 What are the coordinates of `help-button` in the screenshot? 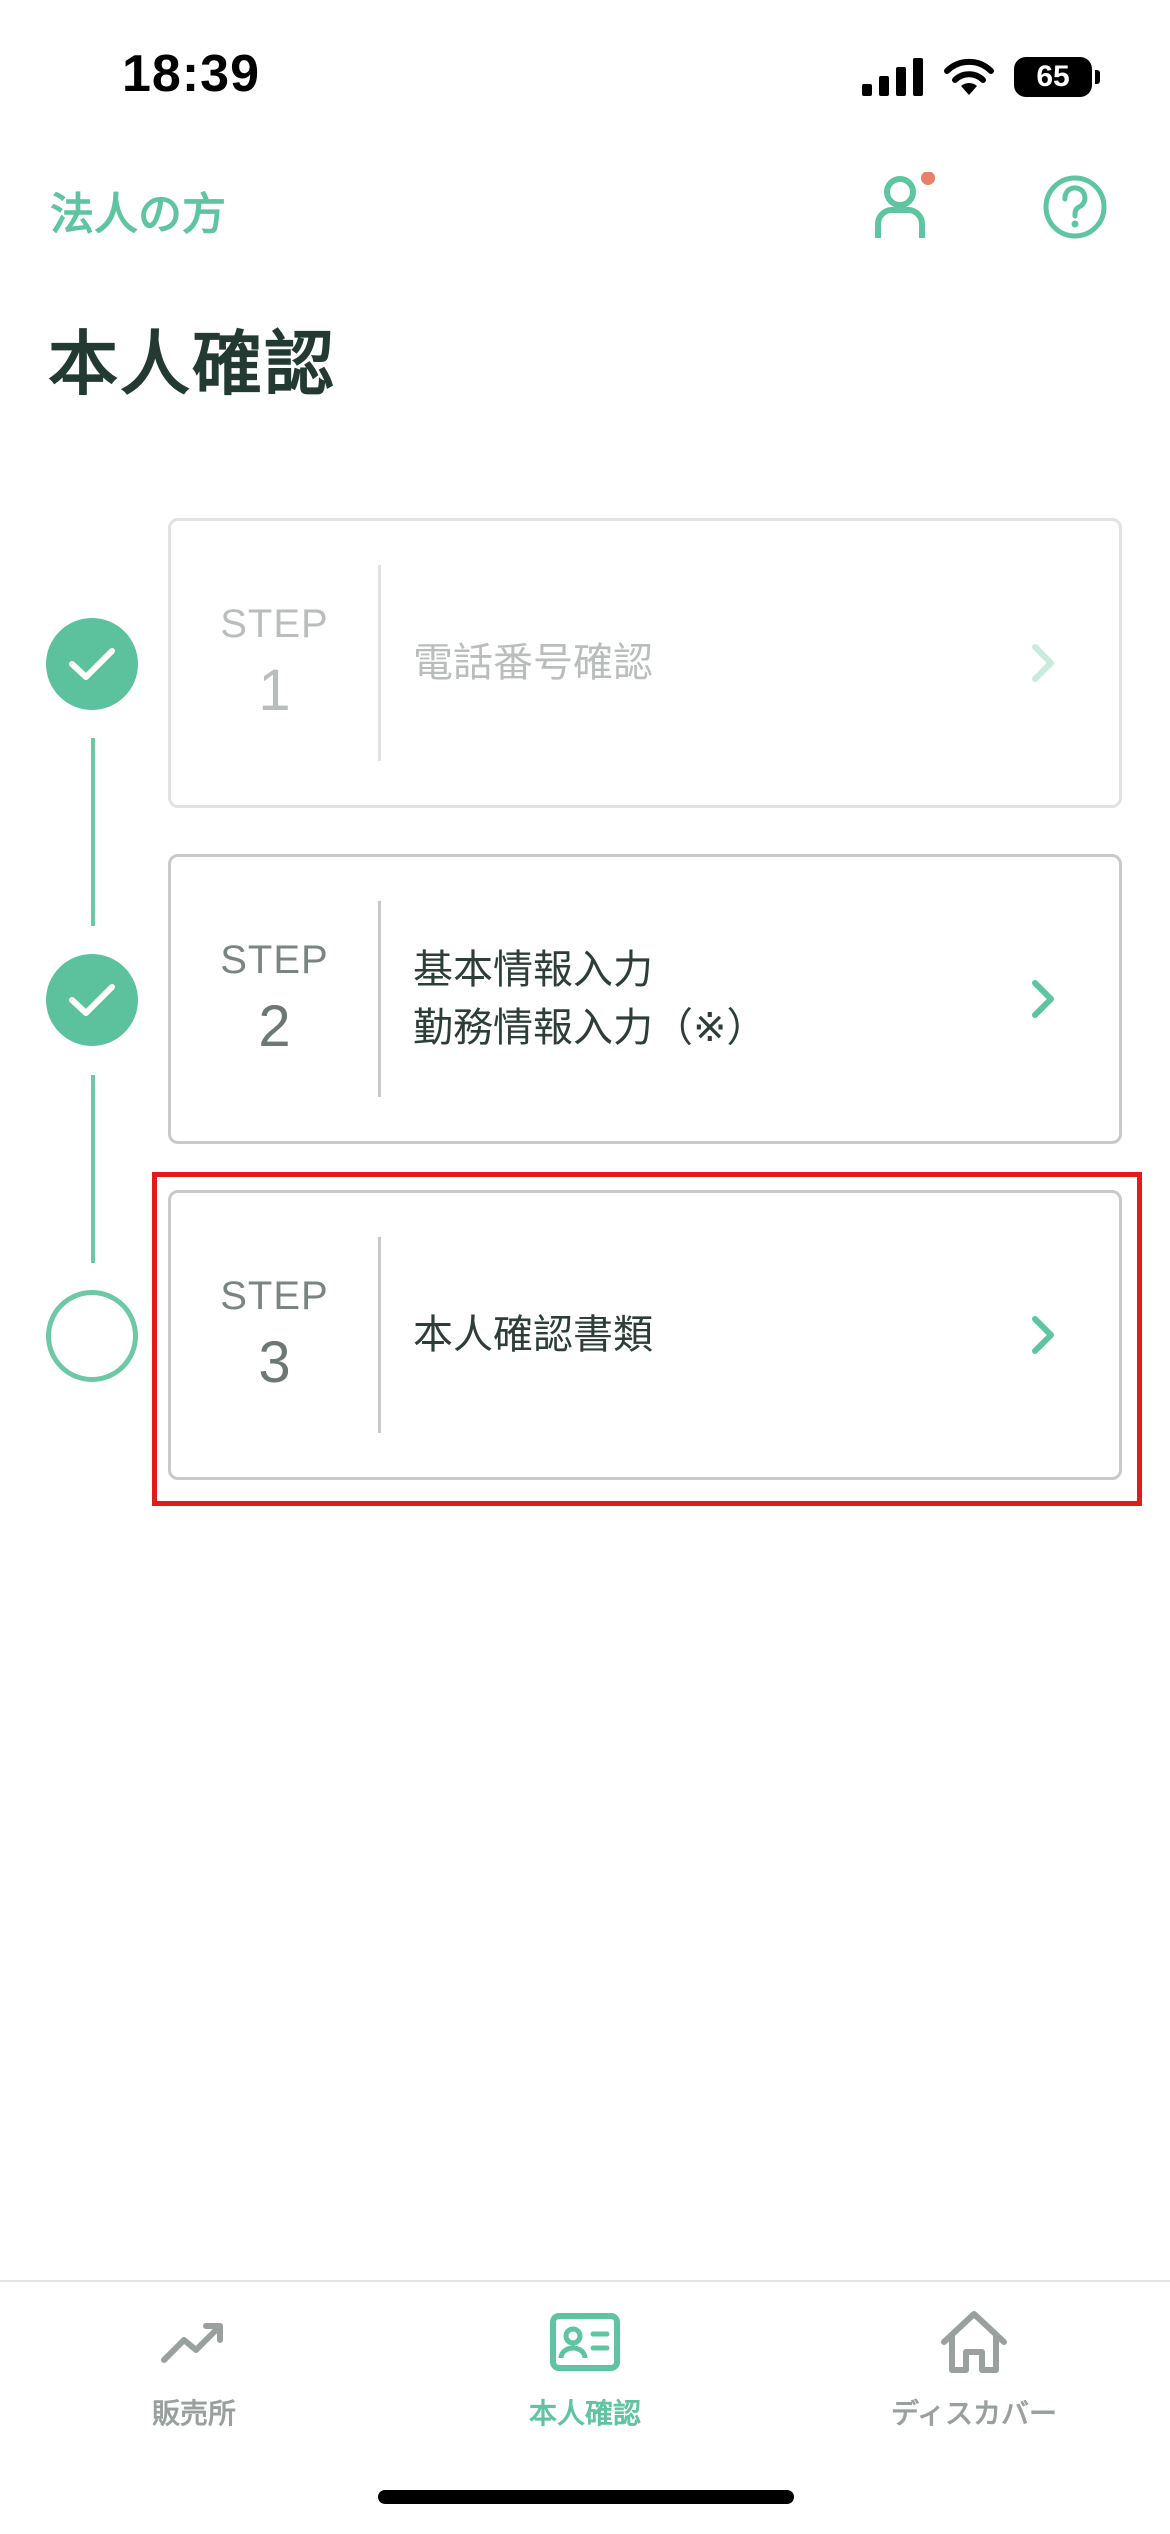 It's located at (1075, 207).